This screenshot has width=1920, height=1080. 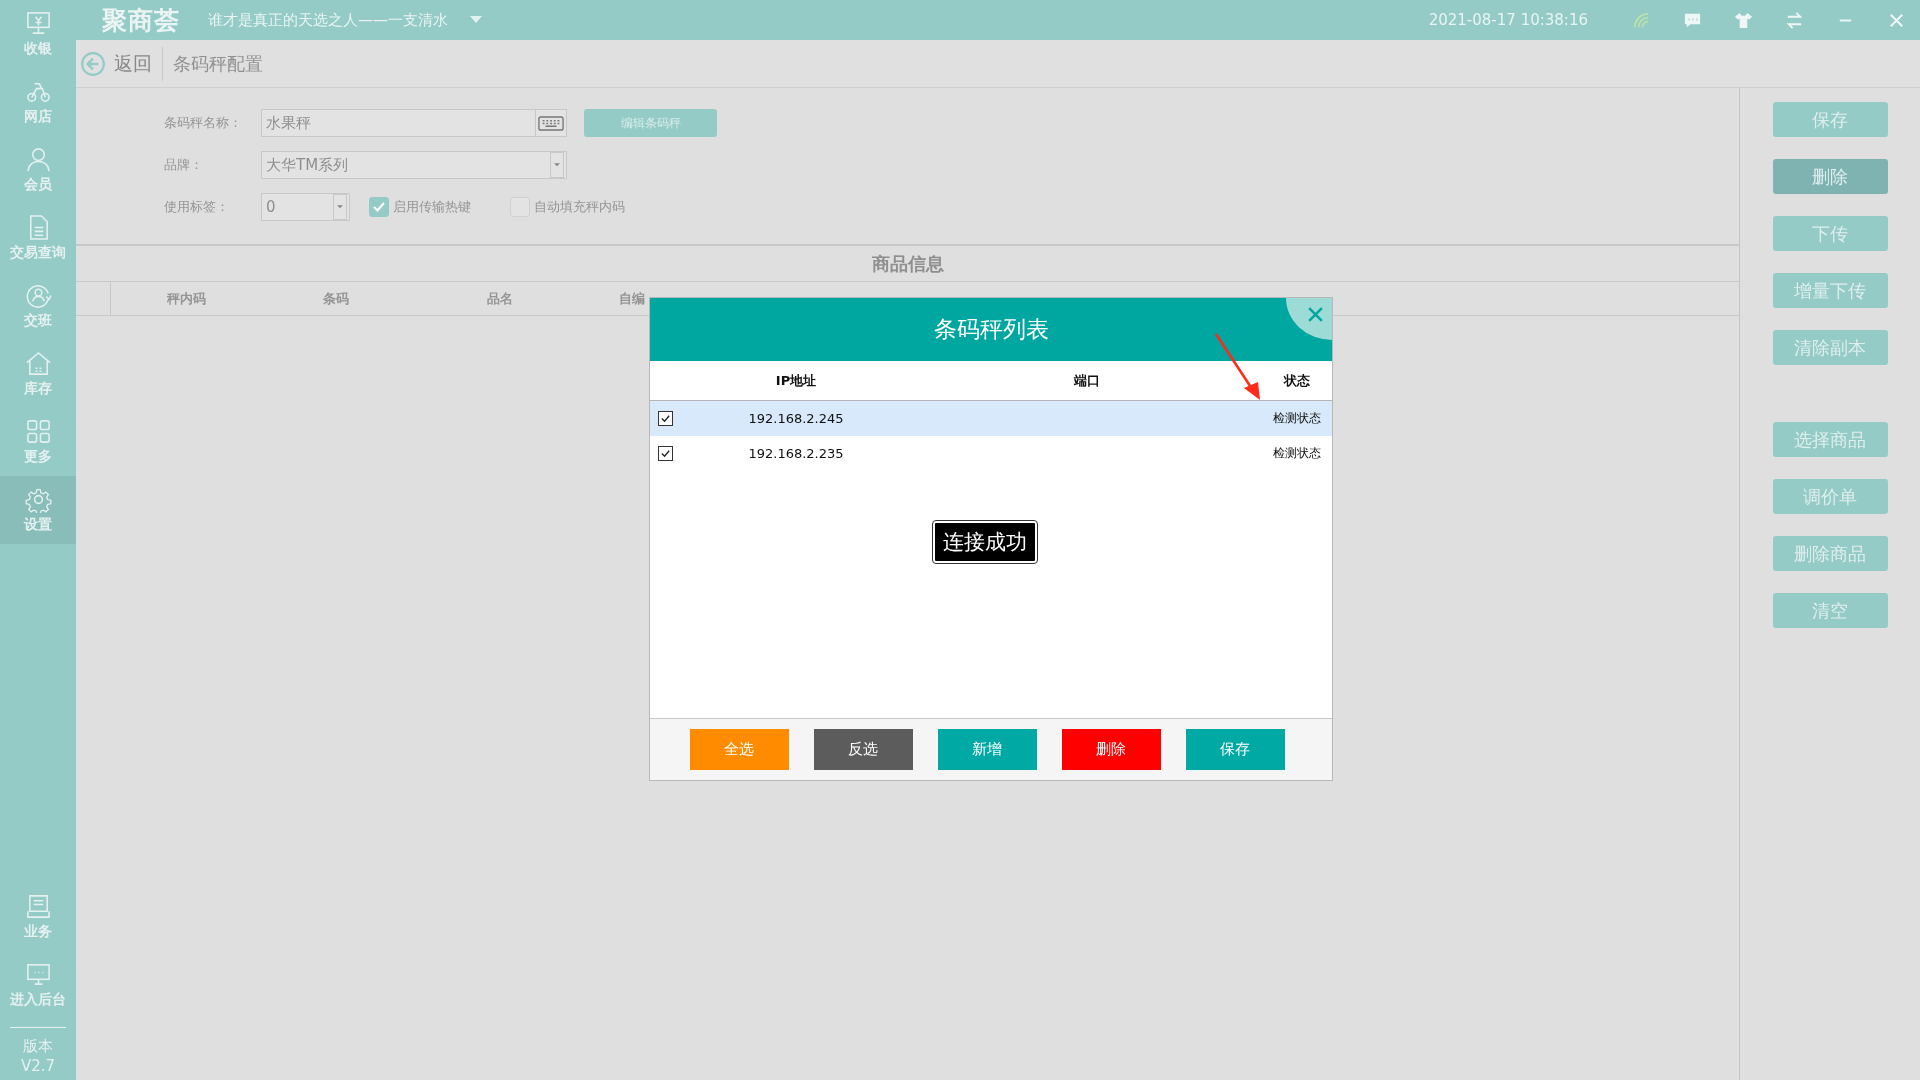 What do you see at coordinates (305, 207) in the screenshot?
I see `tag-dropdown: 0` at bounding box center [305, 207].